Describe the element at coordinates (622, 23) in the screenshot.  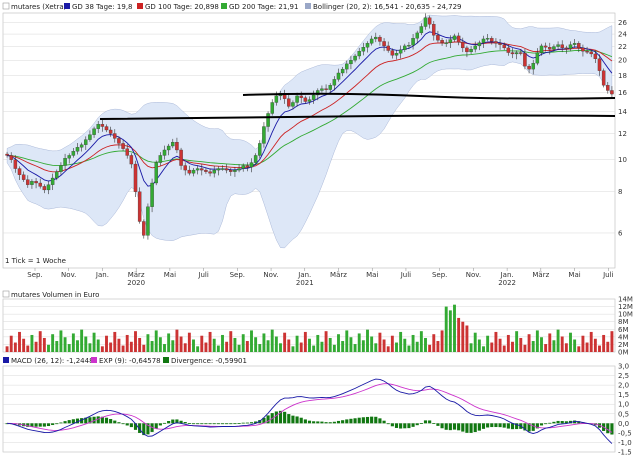
I see `price-y-tick-label: 26` at that location.